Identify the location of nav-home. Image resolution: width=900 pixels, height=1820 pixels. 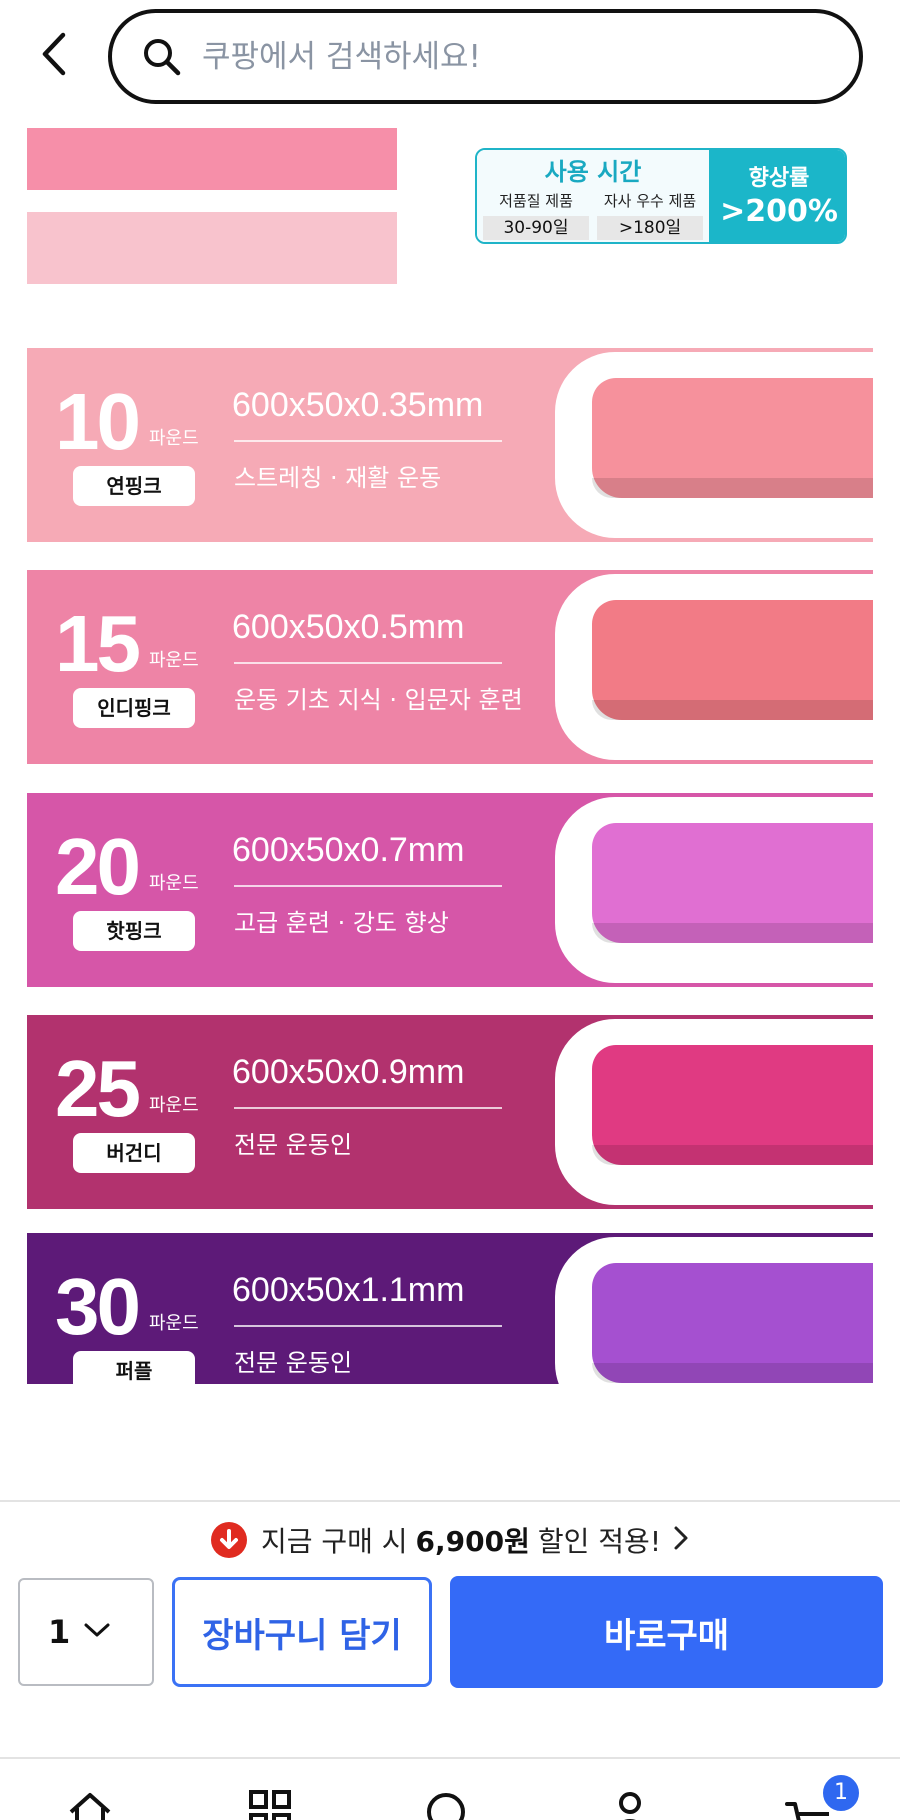
(90, 1805).